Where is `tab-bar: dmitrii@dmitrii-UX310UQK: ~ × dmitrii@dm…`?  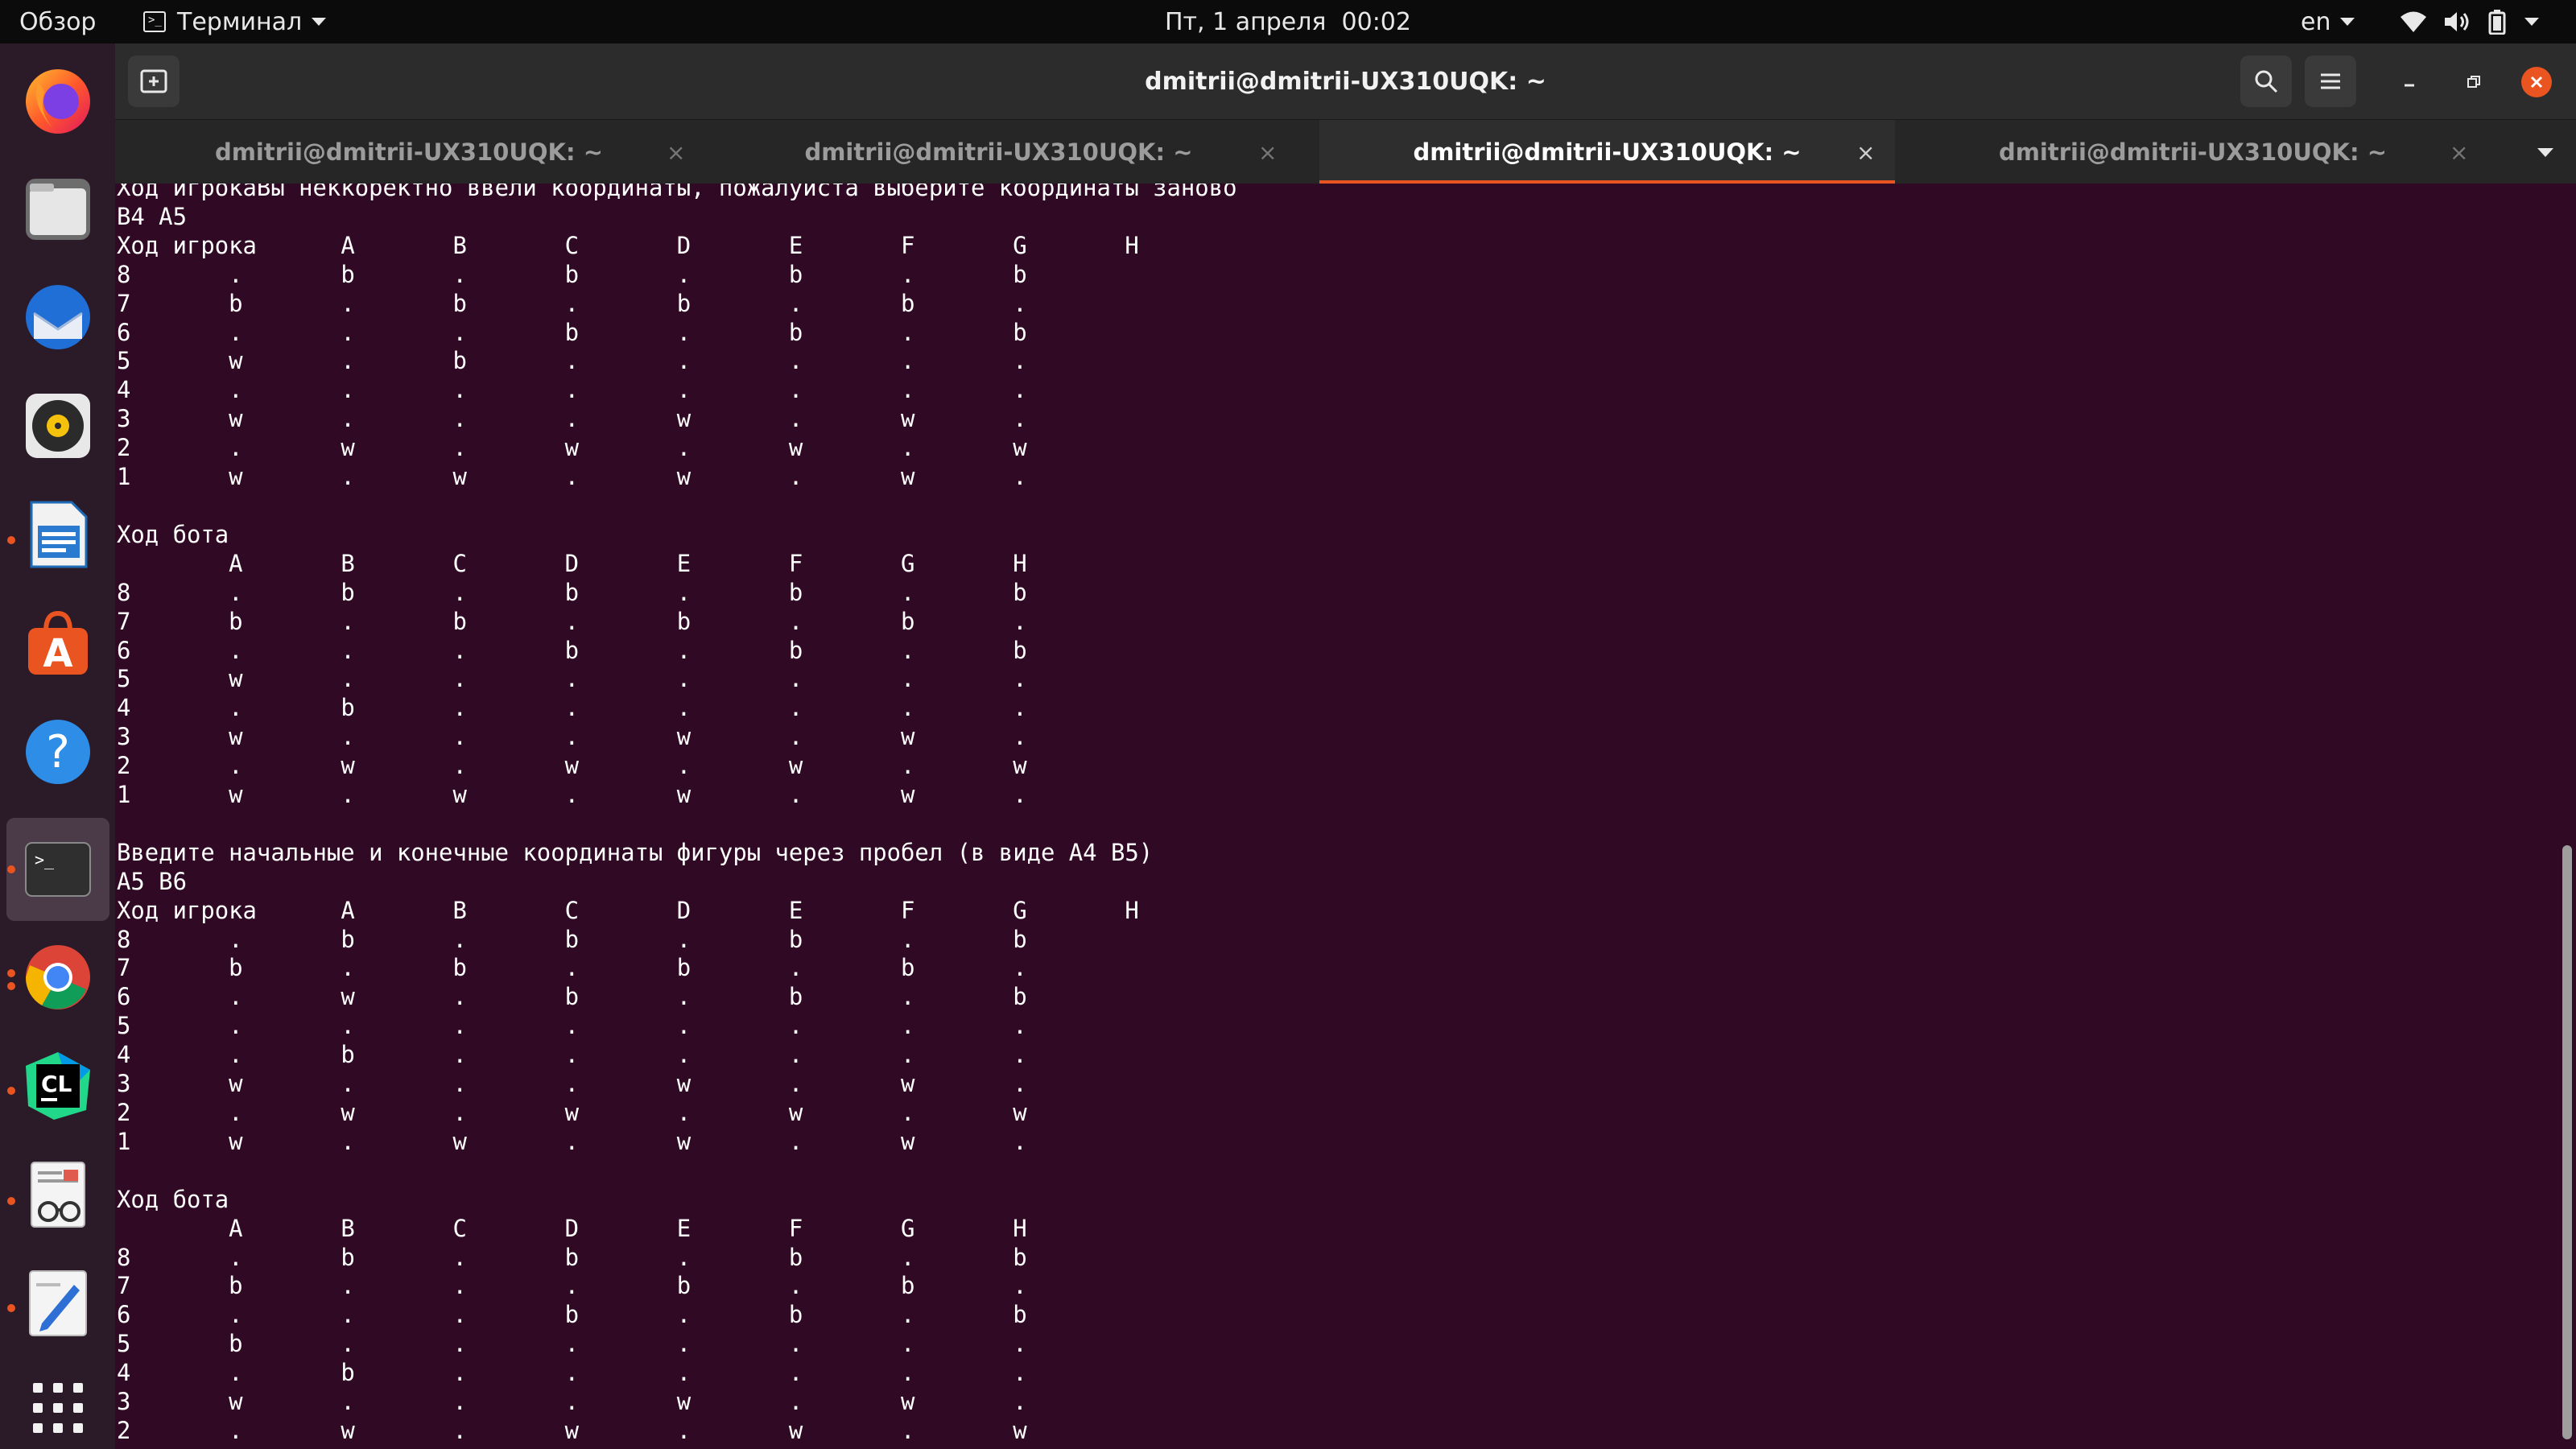 tab-bar: dmitrii@dmitrii-UX310UQK: ~ × dmitrii@dm… is located at coordinates (1345, 151).